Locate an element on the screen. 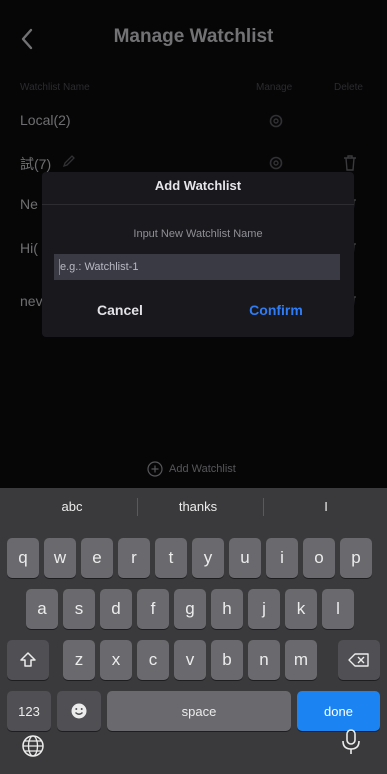  shift-key is located at coordinates (28, 660).